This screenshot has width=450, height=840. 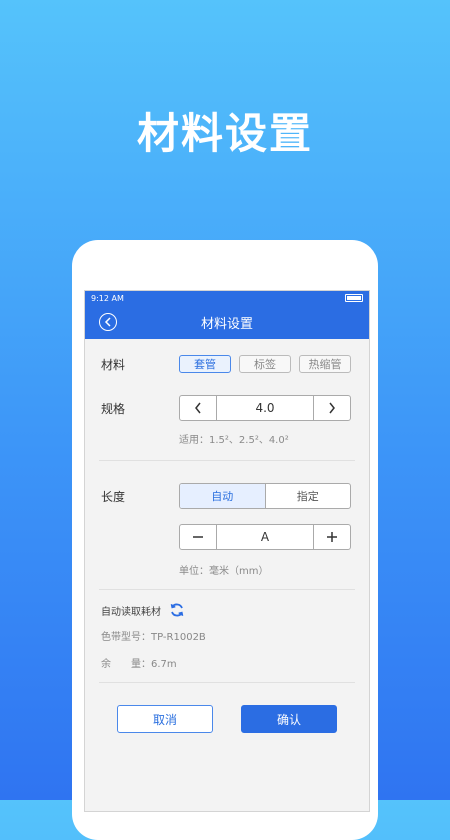 What do you see at coordinates (126, 637) in the screenshot?
I see `ribbon-model-label: 色带型号：` at bounding box center [126, 637].